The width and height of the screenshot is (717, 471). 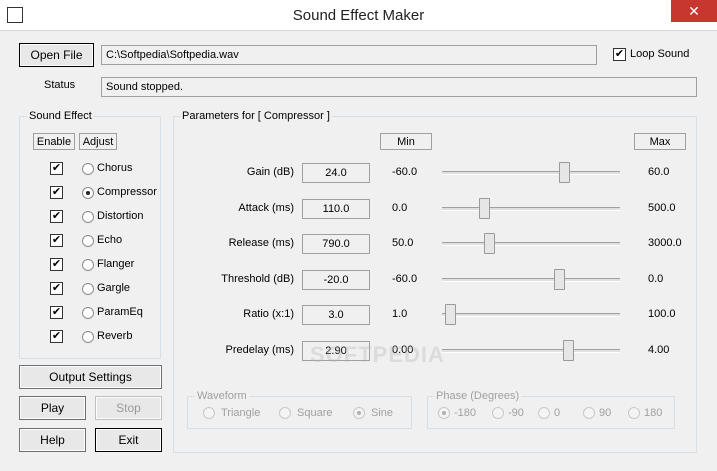 I want to click on param-value-field: 3.0, so click(x=336, y=315).